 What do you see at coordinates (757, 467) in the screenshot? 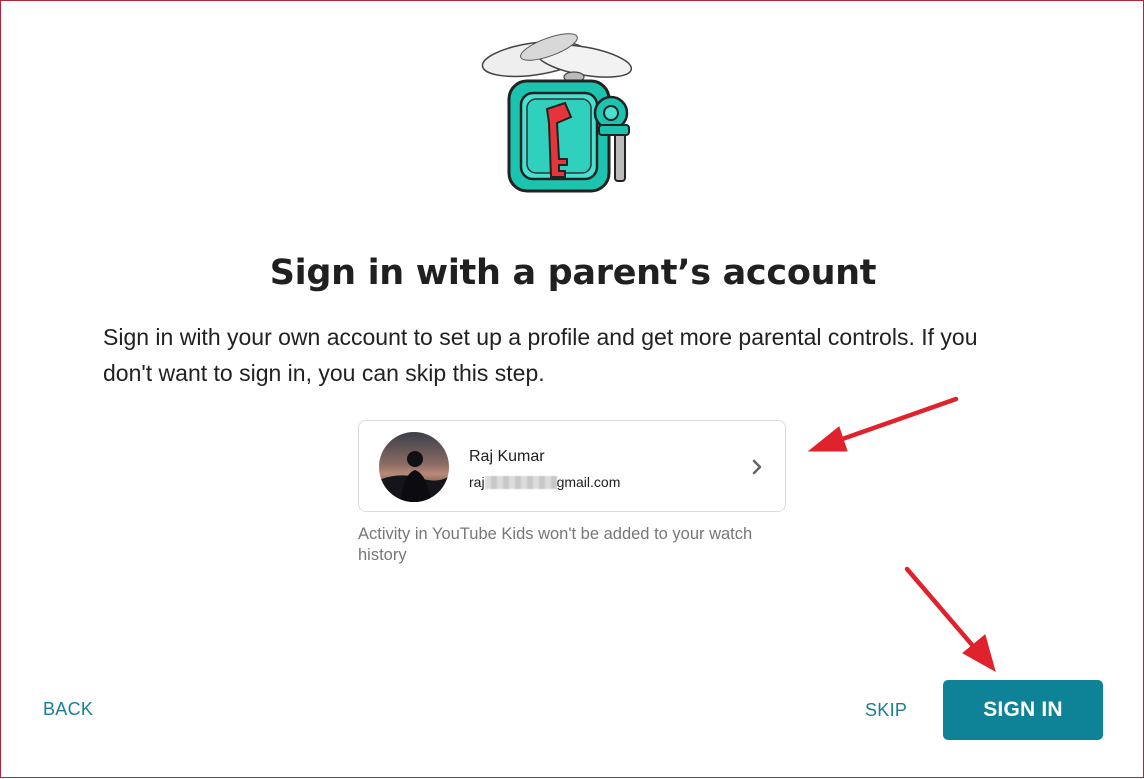
I see `chevron-right-icon` at bounding box center [757, 467].